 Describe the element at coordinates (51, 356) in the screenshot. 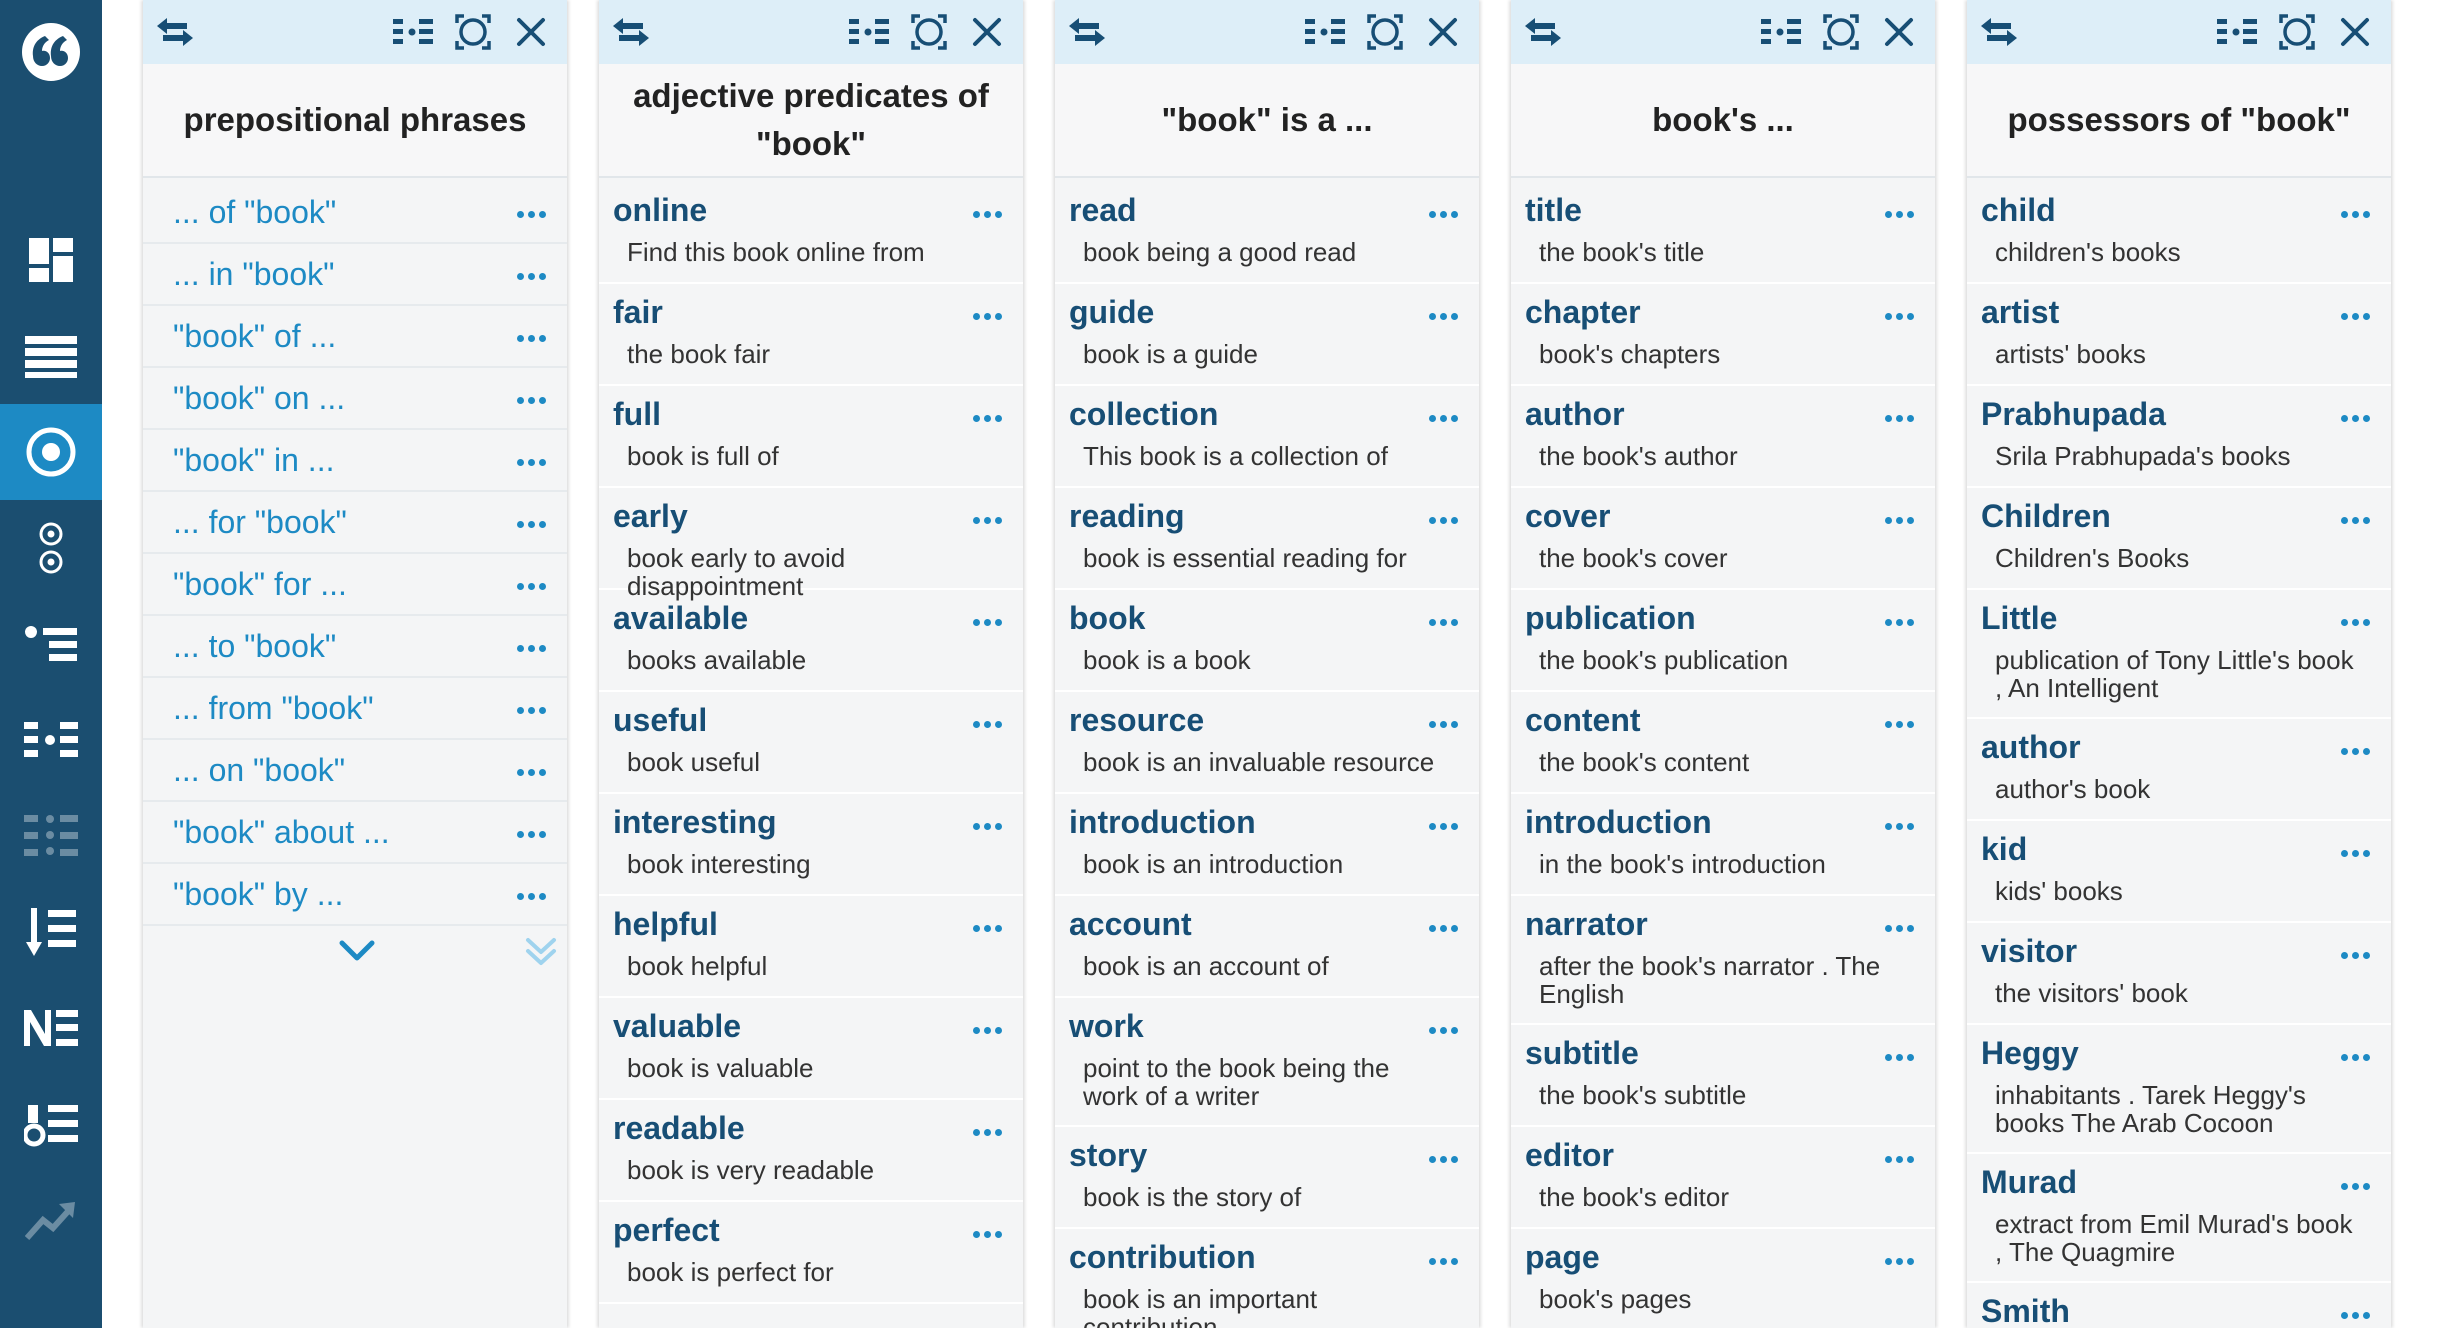

I see `list-icon` at that location.